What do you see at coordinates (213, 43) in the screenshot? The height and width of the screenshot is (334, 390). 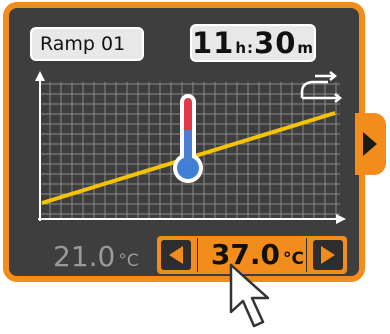 I see `duration-hours: 11` at bounding box center [213, 43].